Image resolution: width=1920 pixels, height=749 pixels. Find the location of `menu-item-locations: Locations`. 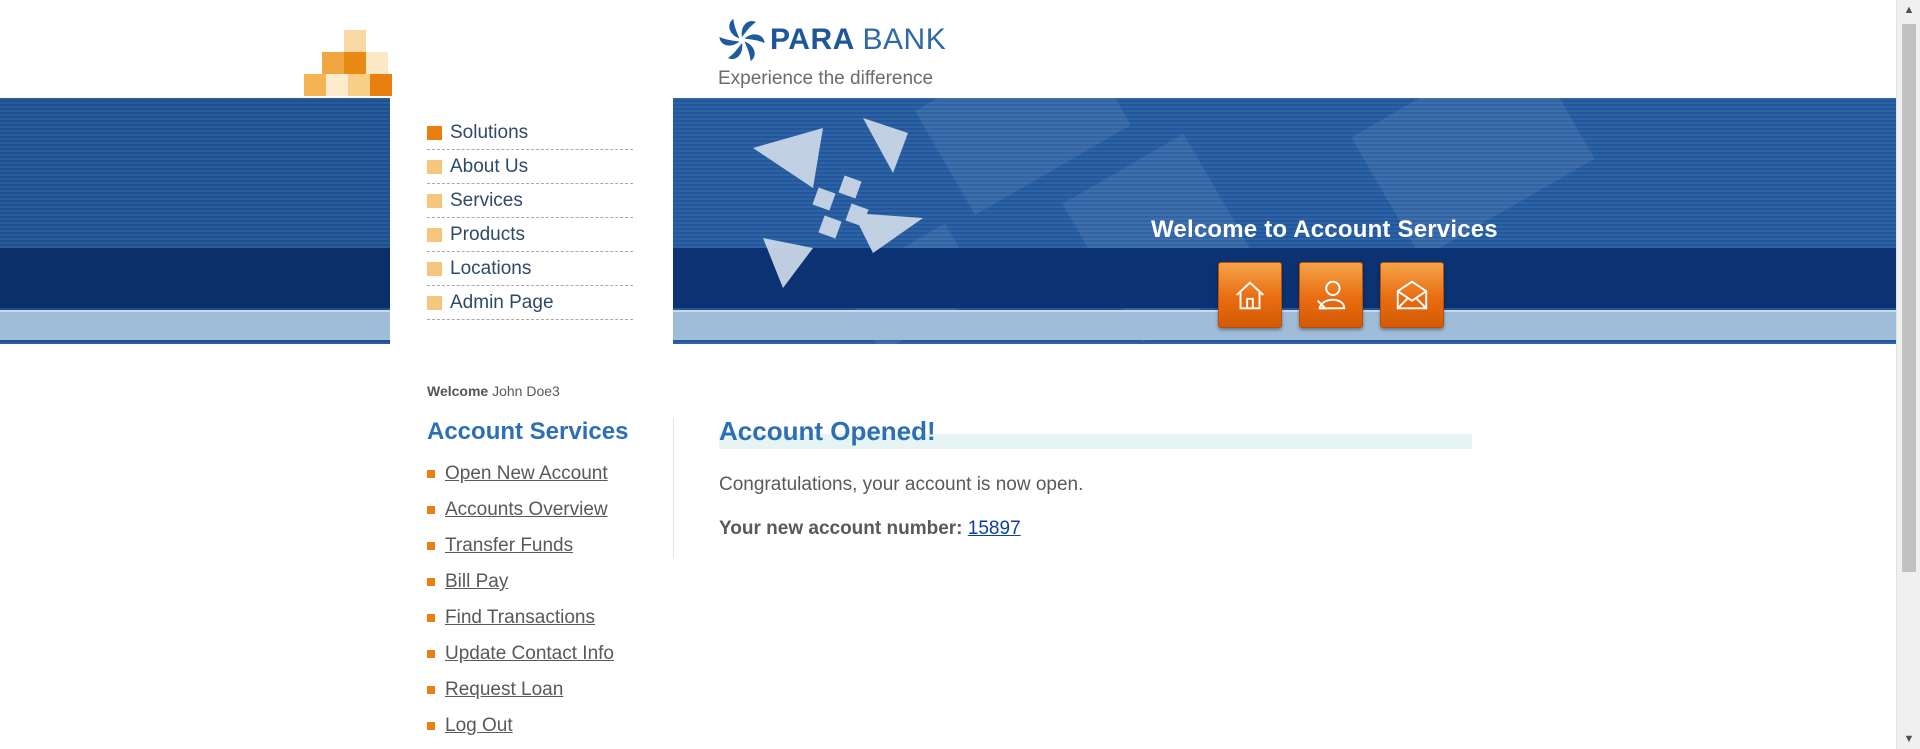

menu-item-locations: Locations is located at coordinates (530, 269).